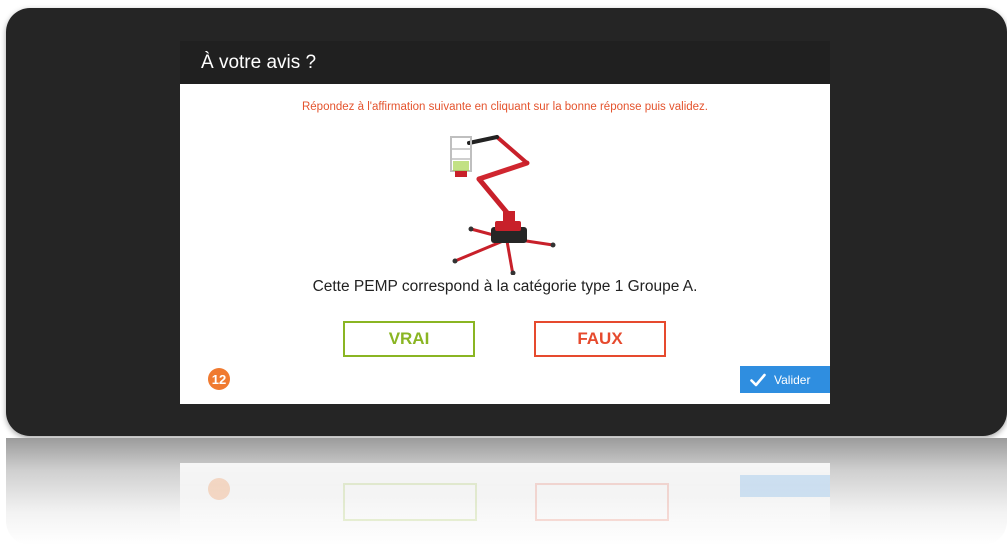 The image size is (1007, 545). What do you see at coordinates (602, 502) in the screenshot?
I see `reflection-false-button` at bounding box center [602, 502].